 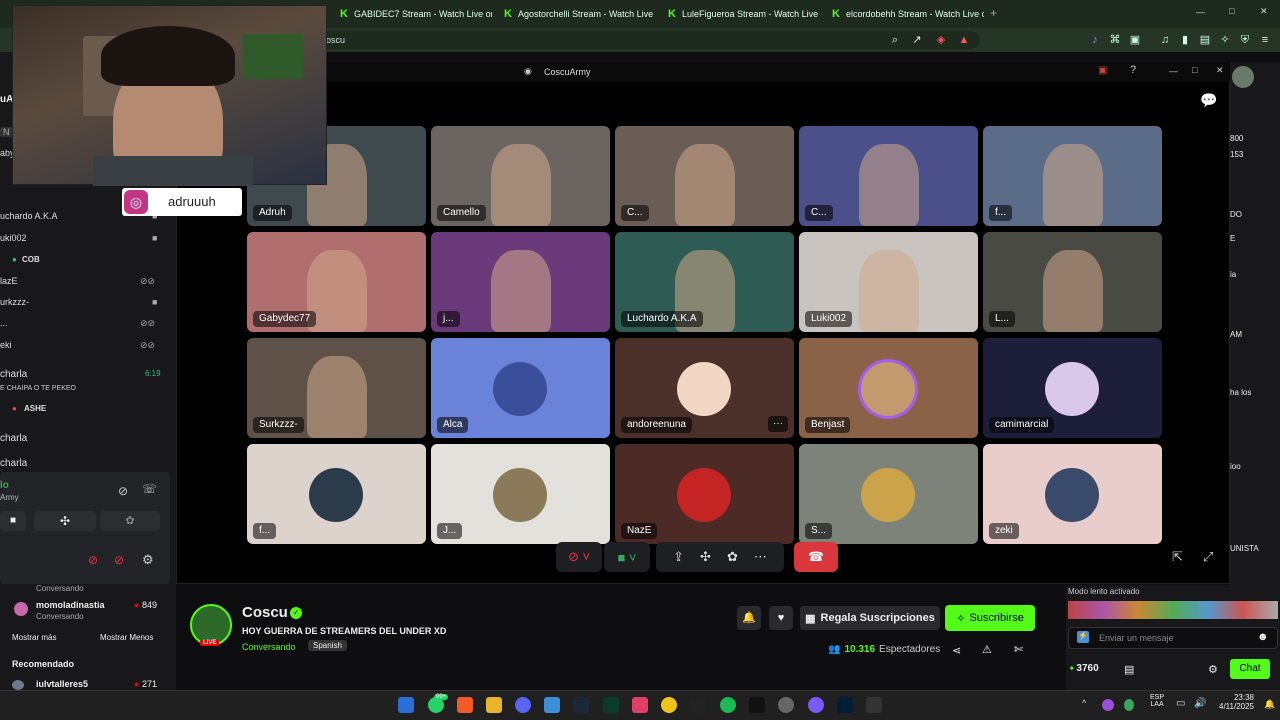 I want to click on extension-icon: ♪, so click(x=1095, y=40).